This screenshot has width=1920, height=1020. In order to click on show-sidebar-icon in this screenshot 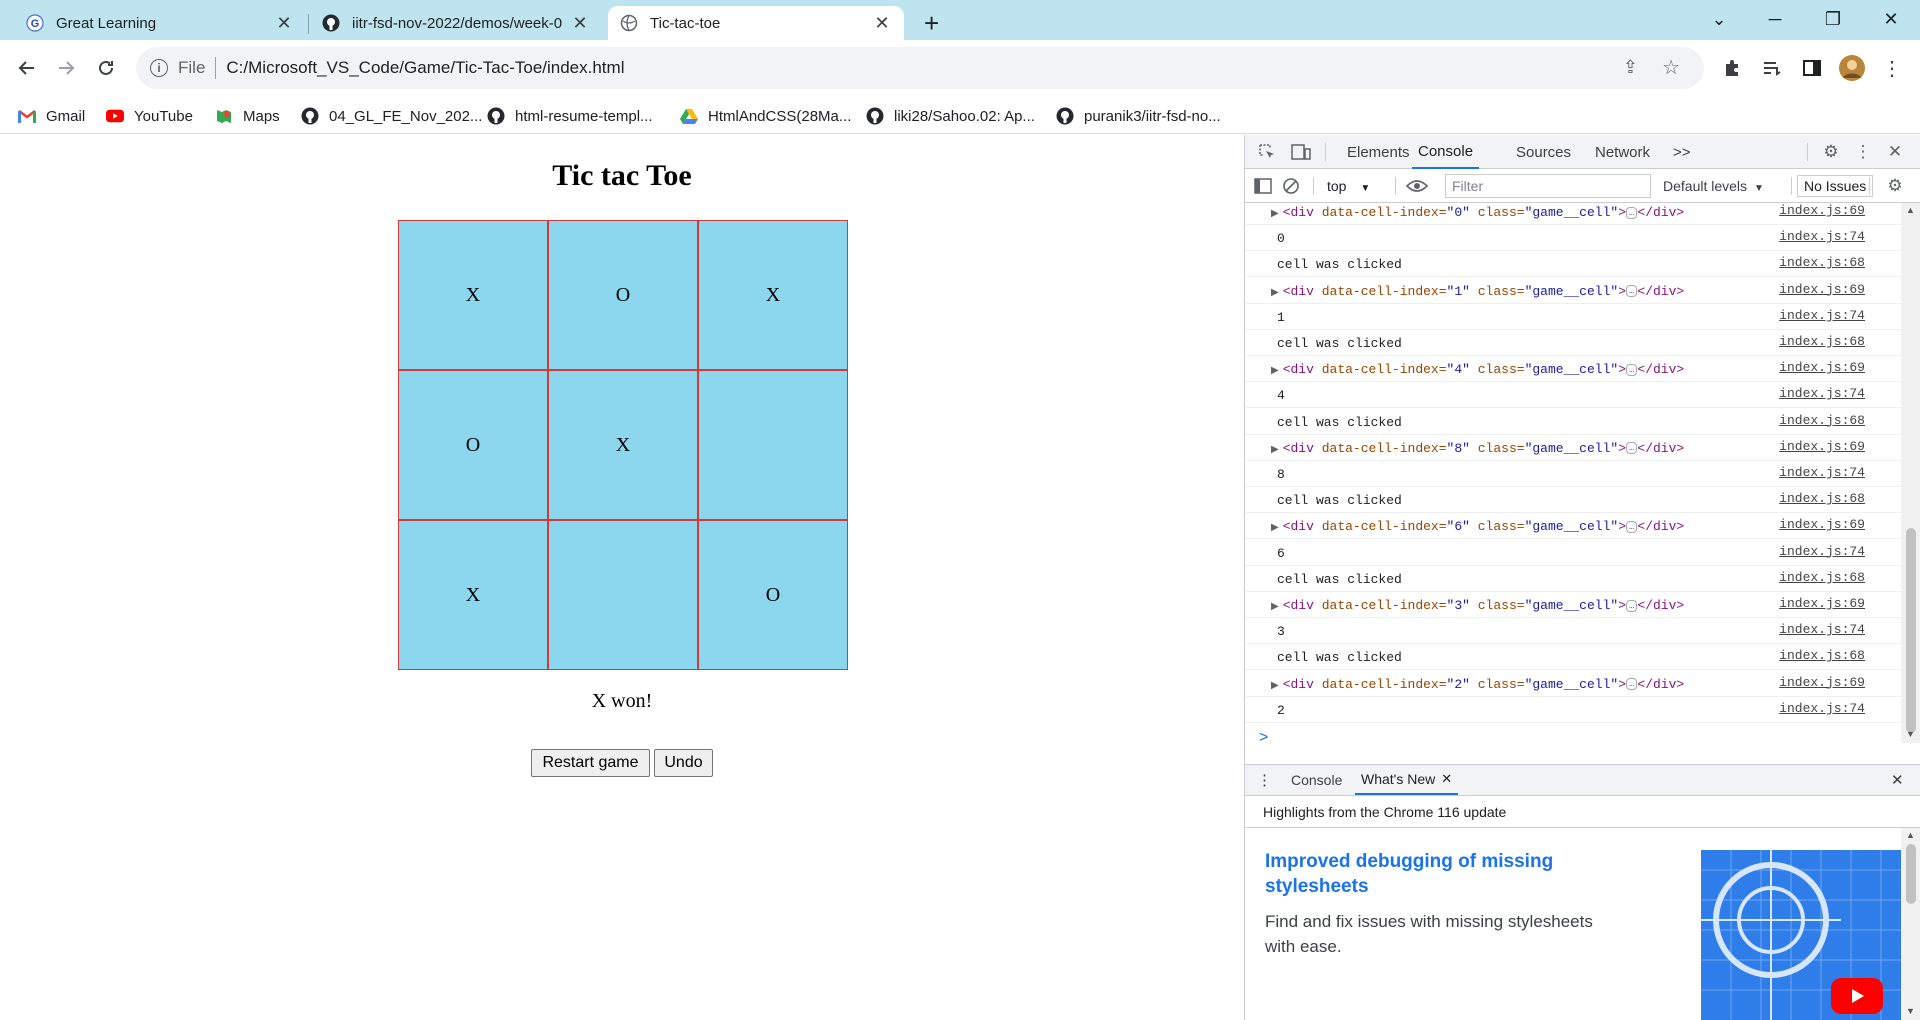, I will do `click(1263, 186)`.